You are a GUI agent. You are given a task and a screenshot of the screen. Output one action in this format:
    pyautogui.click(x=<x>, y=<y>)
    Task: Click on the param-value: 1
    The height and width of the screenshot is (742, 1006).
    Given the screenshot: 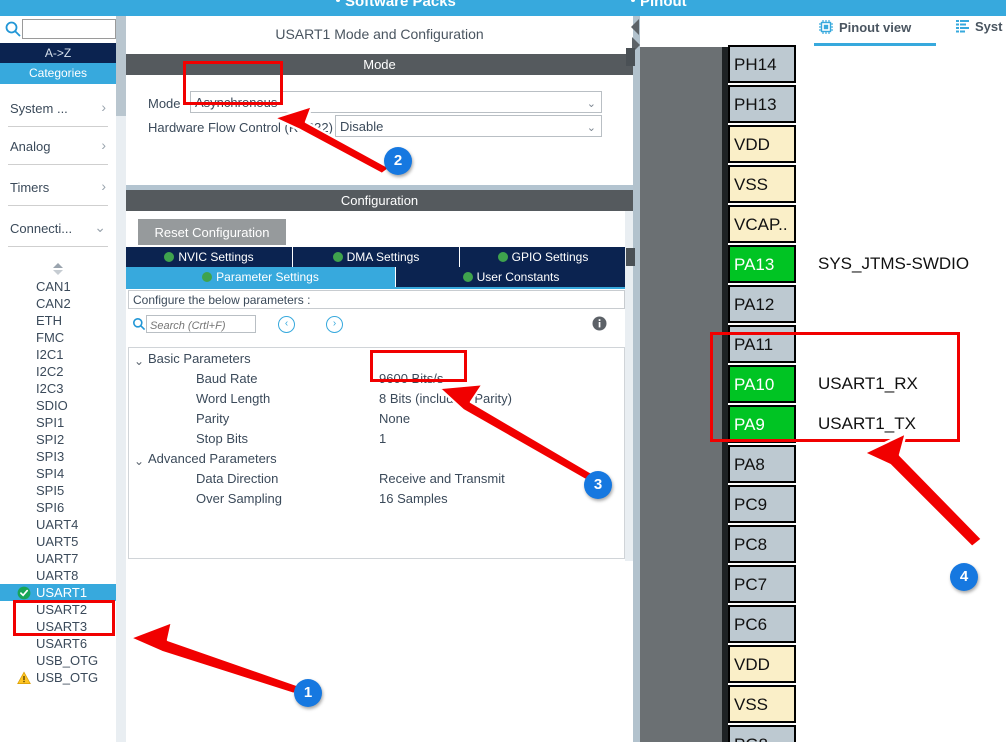 What is the action you would take?
    pyautogui.click(x=382, y=439)
    